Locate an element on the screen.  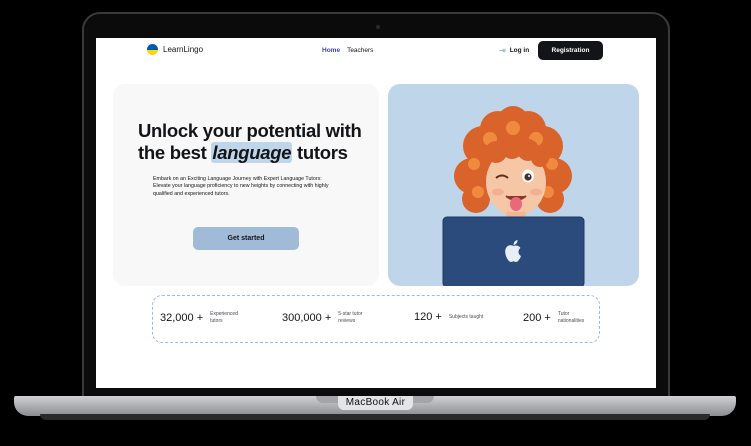
nav-teachers: Teachers is located at coordinates (360, 50).